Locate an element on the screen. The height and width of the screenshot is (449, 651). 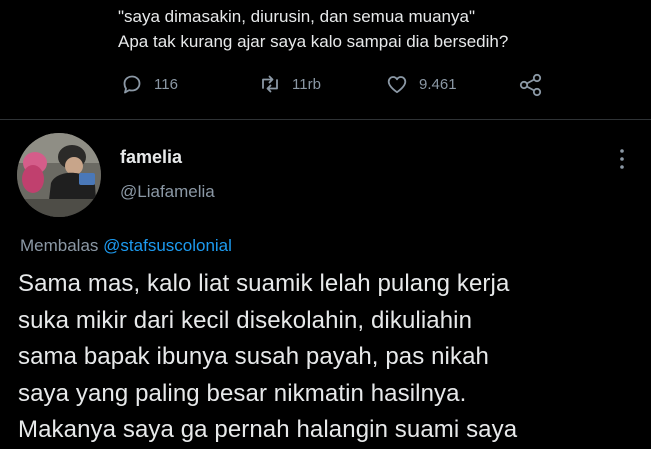
author-display-name: famelia is located at coordinates (151, 157).